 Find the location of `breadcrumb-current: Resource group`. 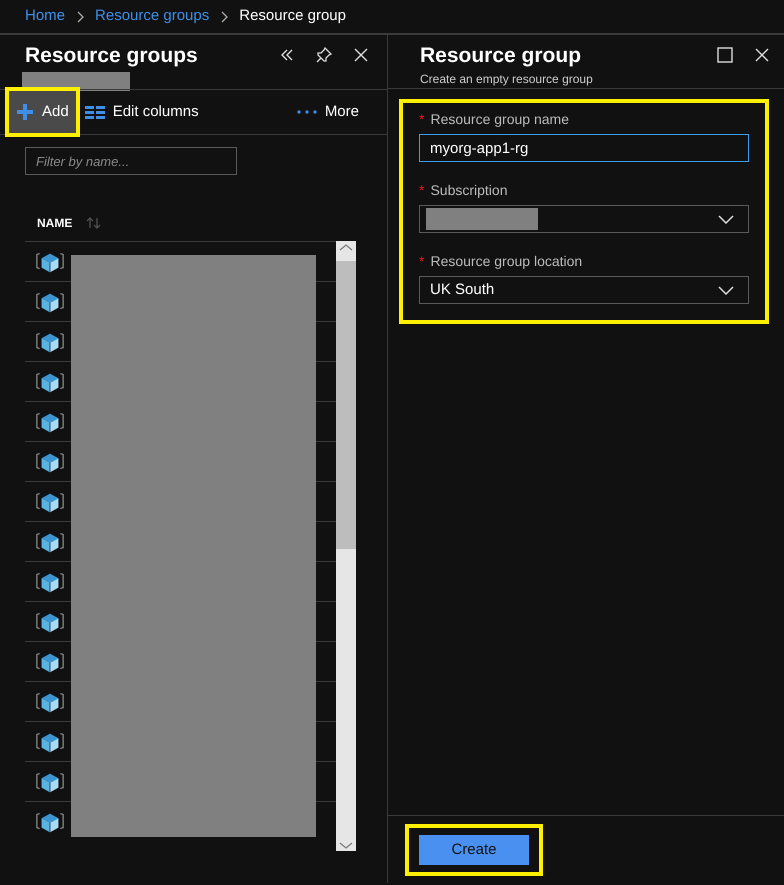

breadcrumb-current: Resource group is located at coordinates (292, 16).